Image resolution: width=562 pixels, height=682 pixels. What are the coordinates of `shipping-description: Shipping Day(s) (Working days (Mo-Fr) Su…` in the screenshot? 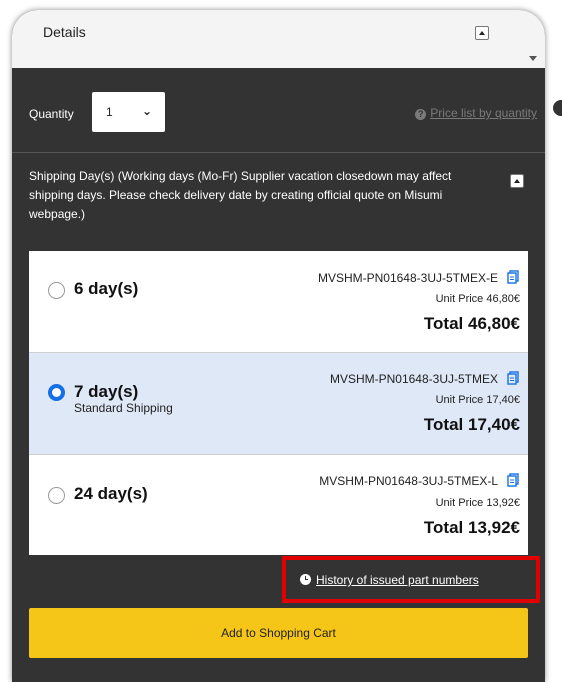 It's located at (240, 195).